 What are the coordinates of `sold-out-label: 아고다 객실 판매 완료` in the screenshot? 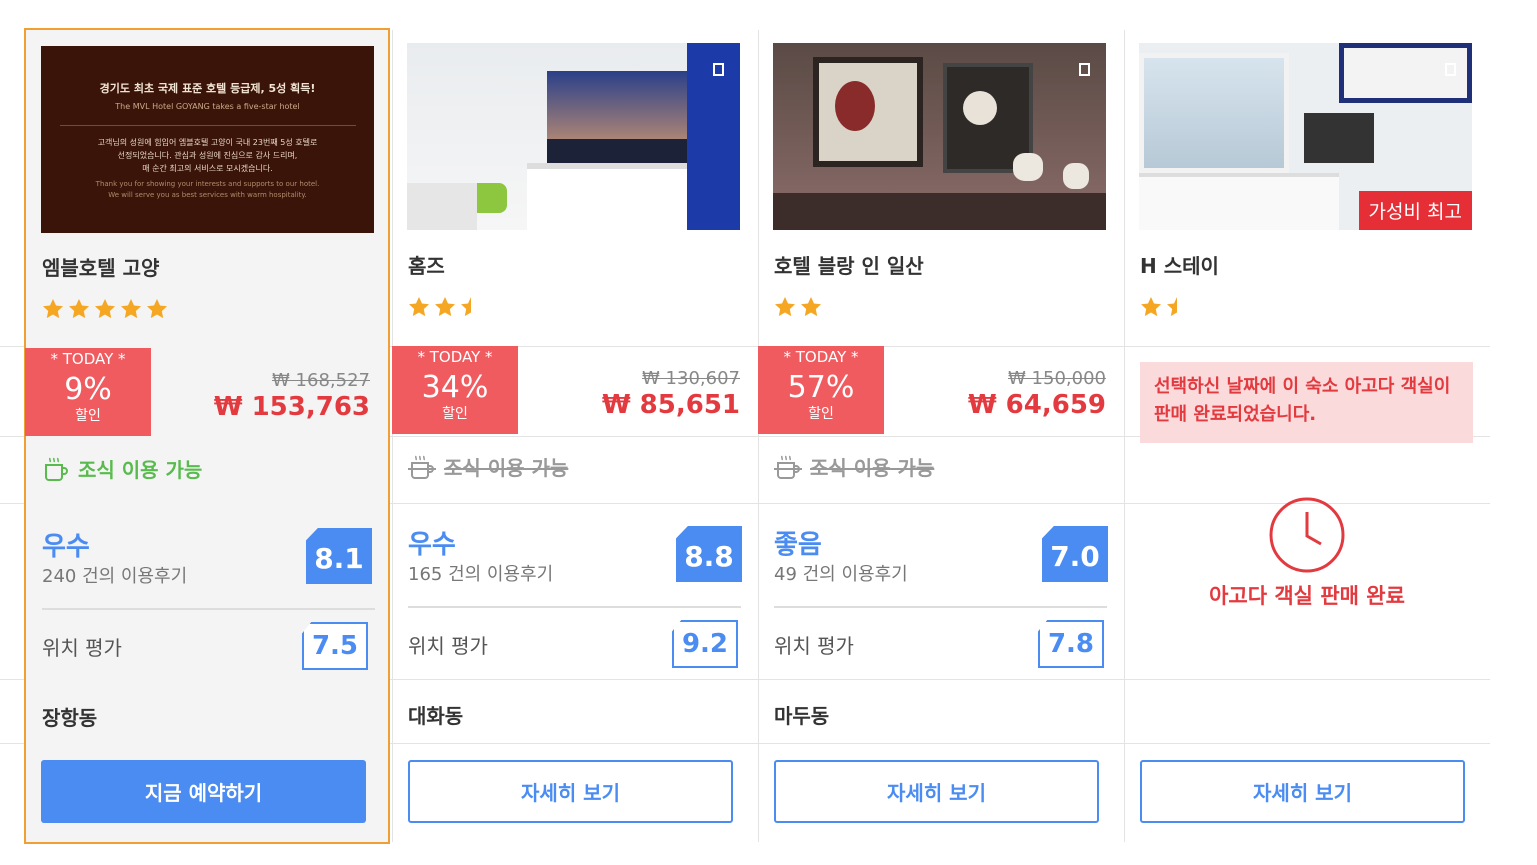 It's located at (1307, 596).